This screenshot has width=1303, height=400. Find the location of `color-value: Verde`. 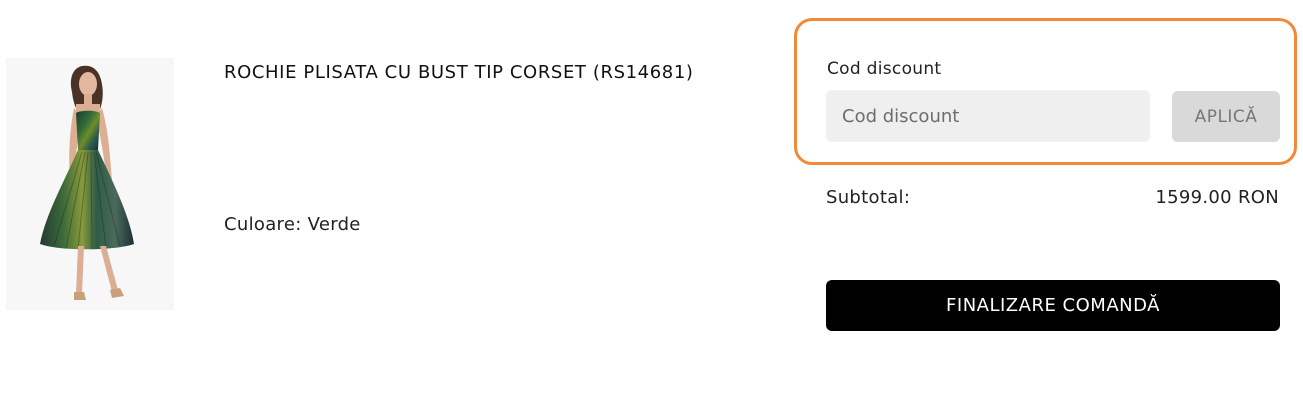

color-value: Verde is located at coordinates (334, 224).